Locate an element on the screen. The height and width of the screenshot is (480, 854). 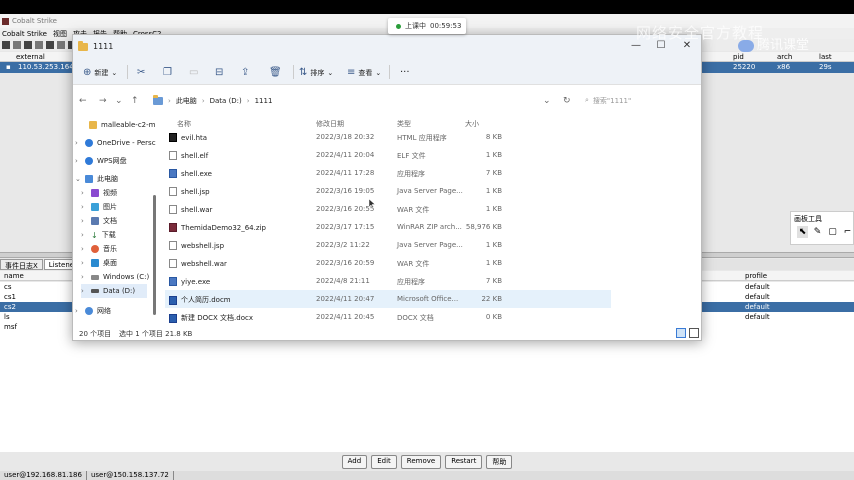
text-icon: ⌐ is located at coordinates (847, 232).